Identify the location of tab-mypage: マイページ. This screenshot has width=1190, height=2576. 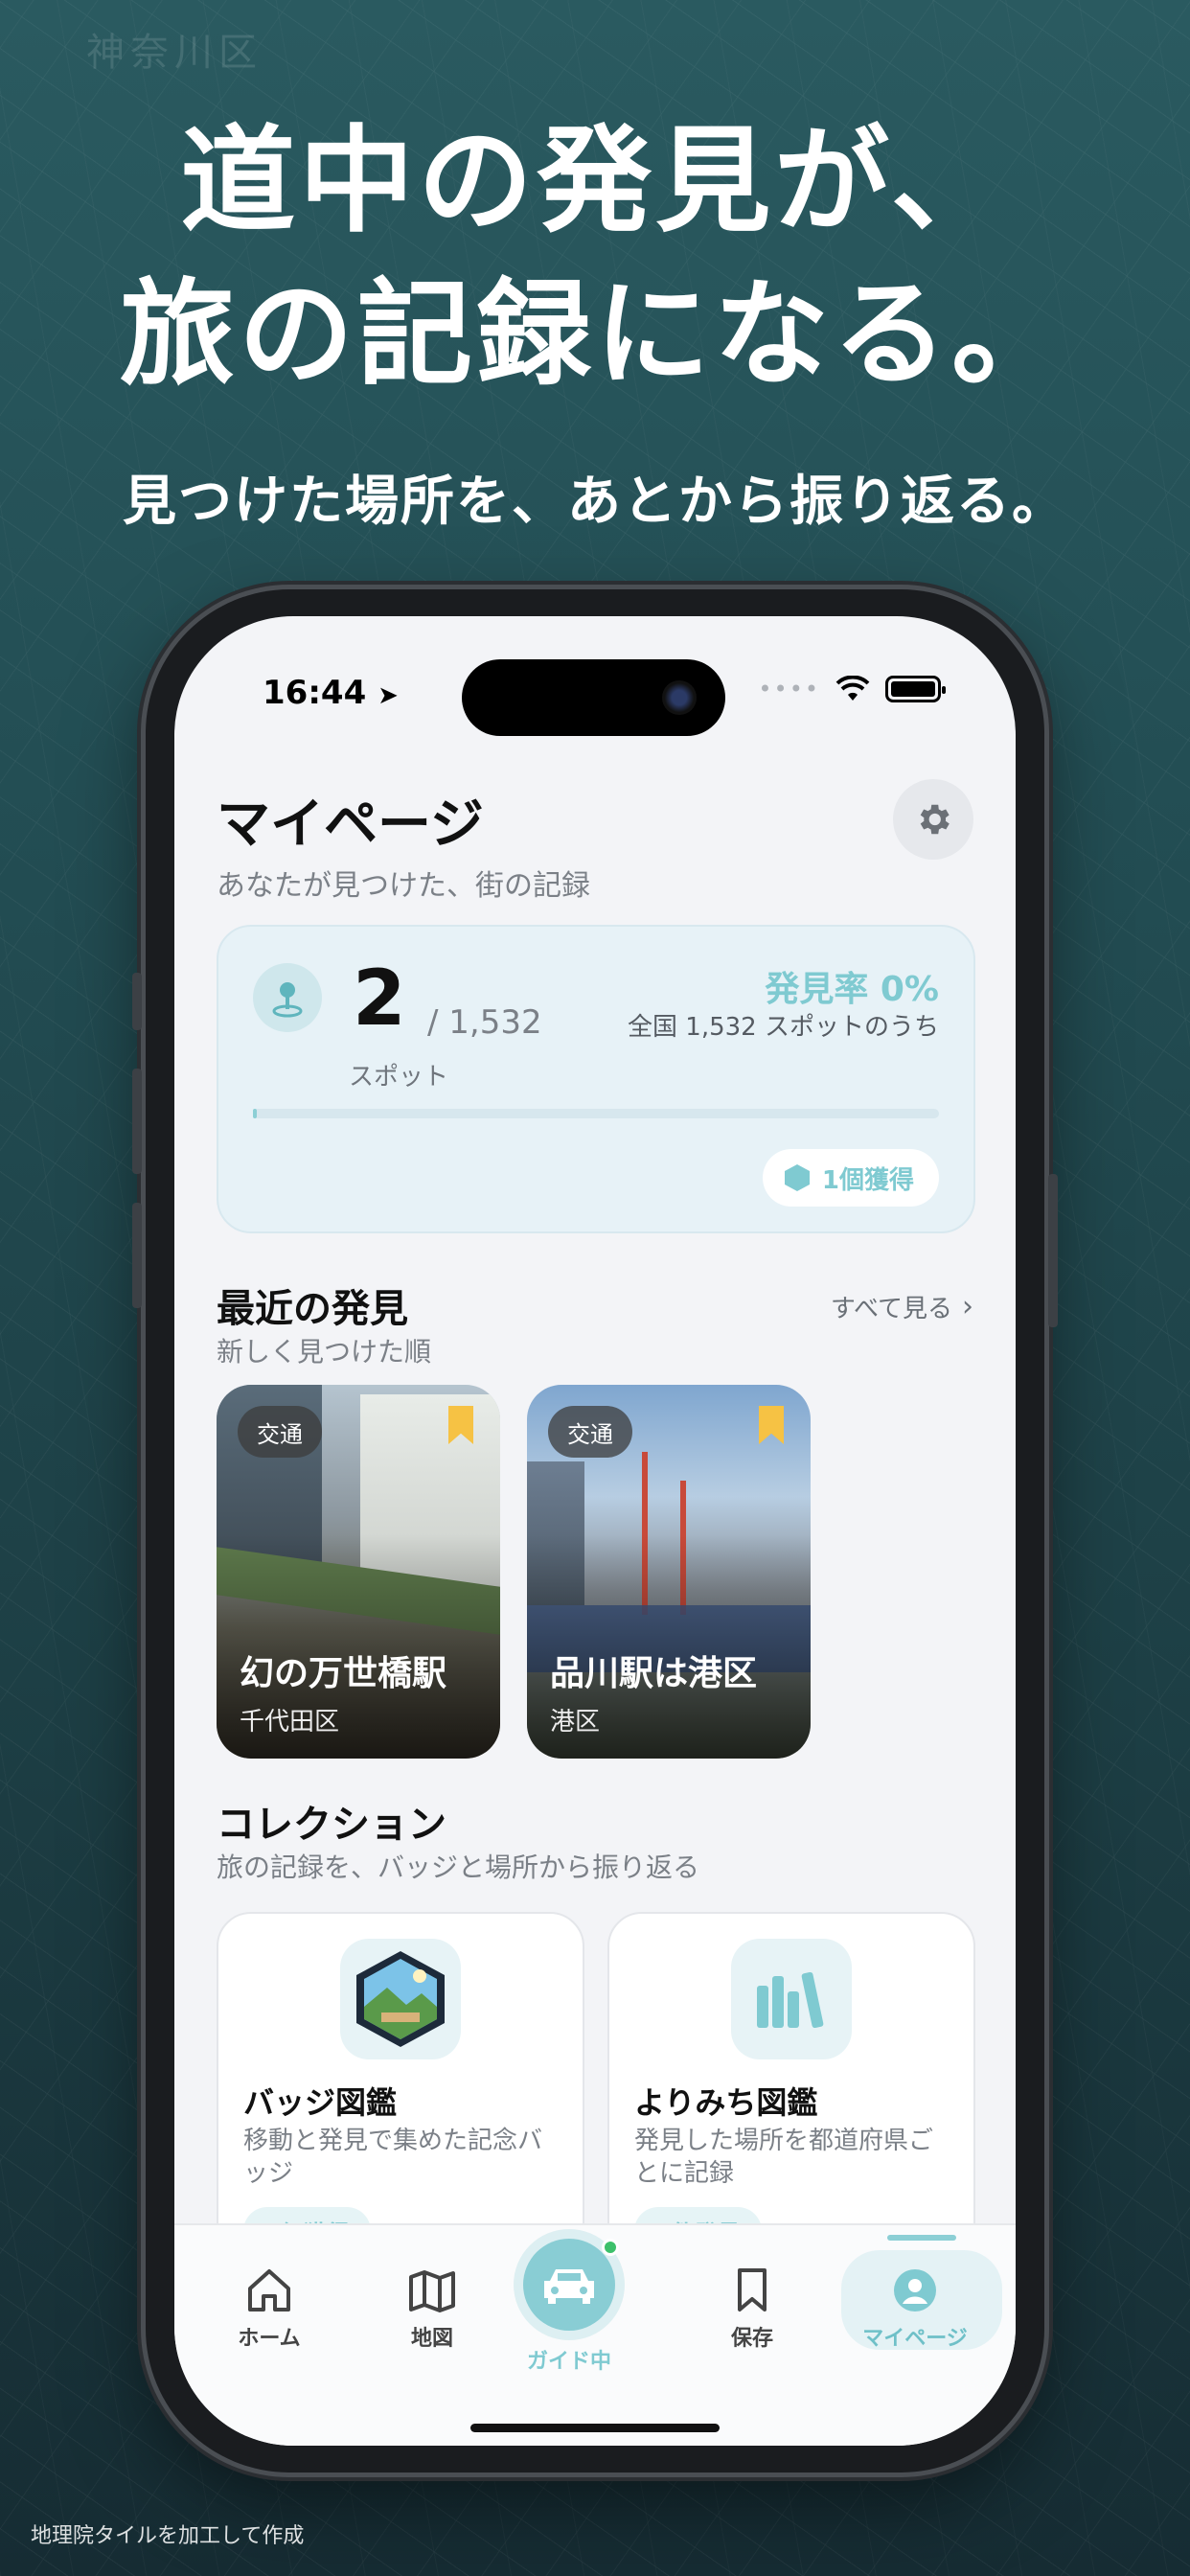
(915, 2306).